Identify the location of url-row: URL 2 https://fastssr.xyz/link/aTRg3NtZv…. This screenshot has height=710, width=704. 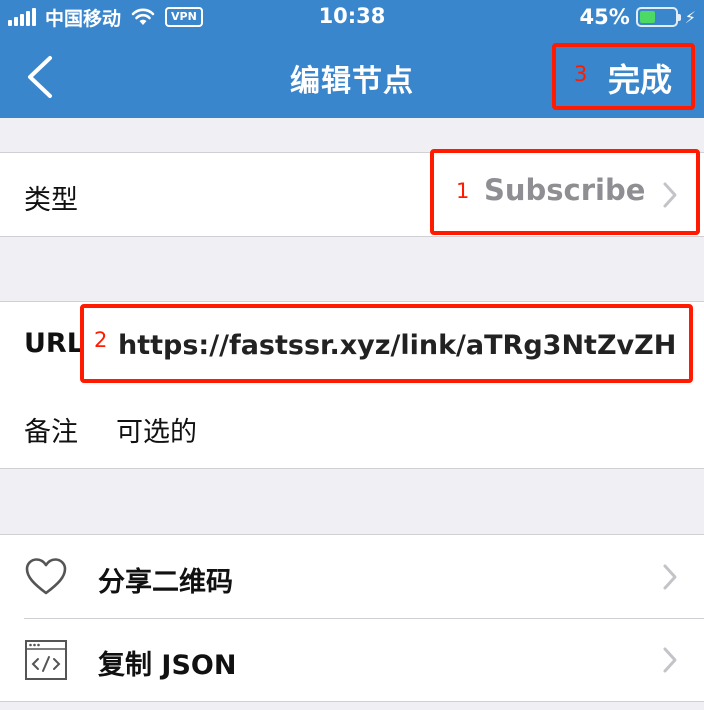
(352, 343).